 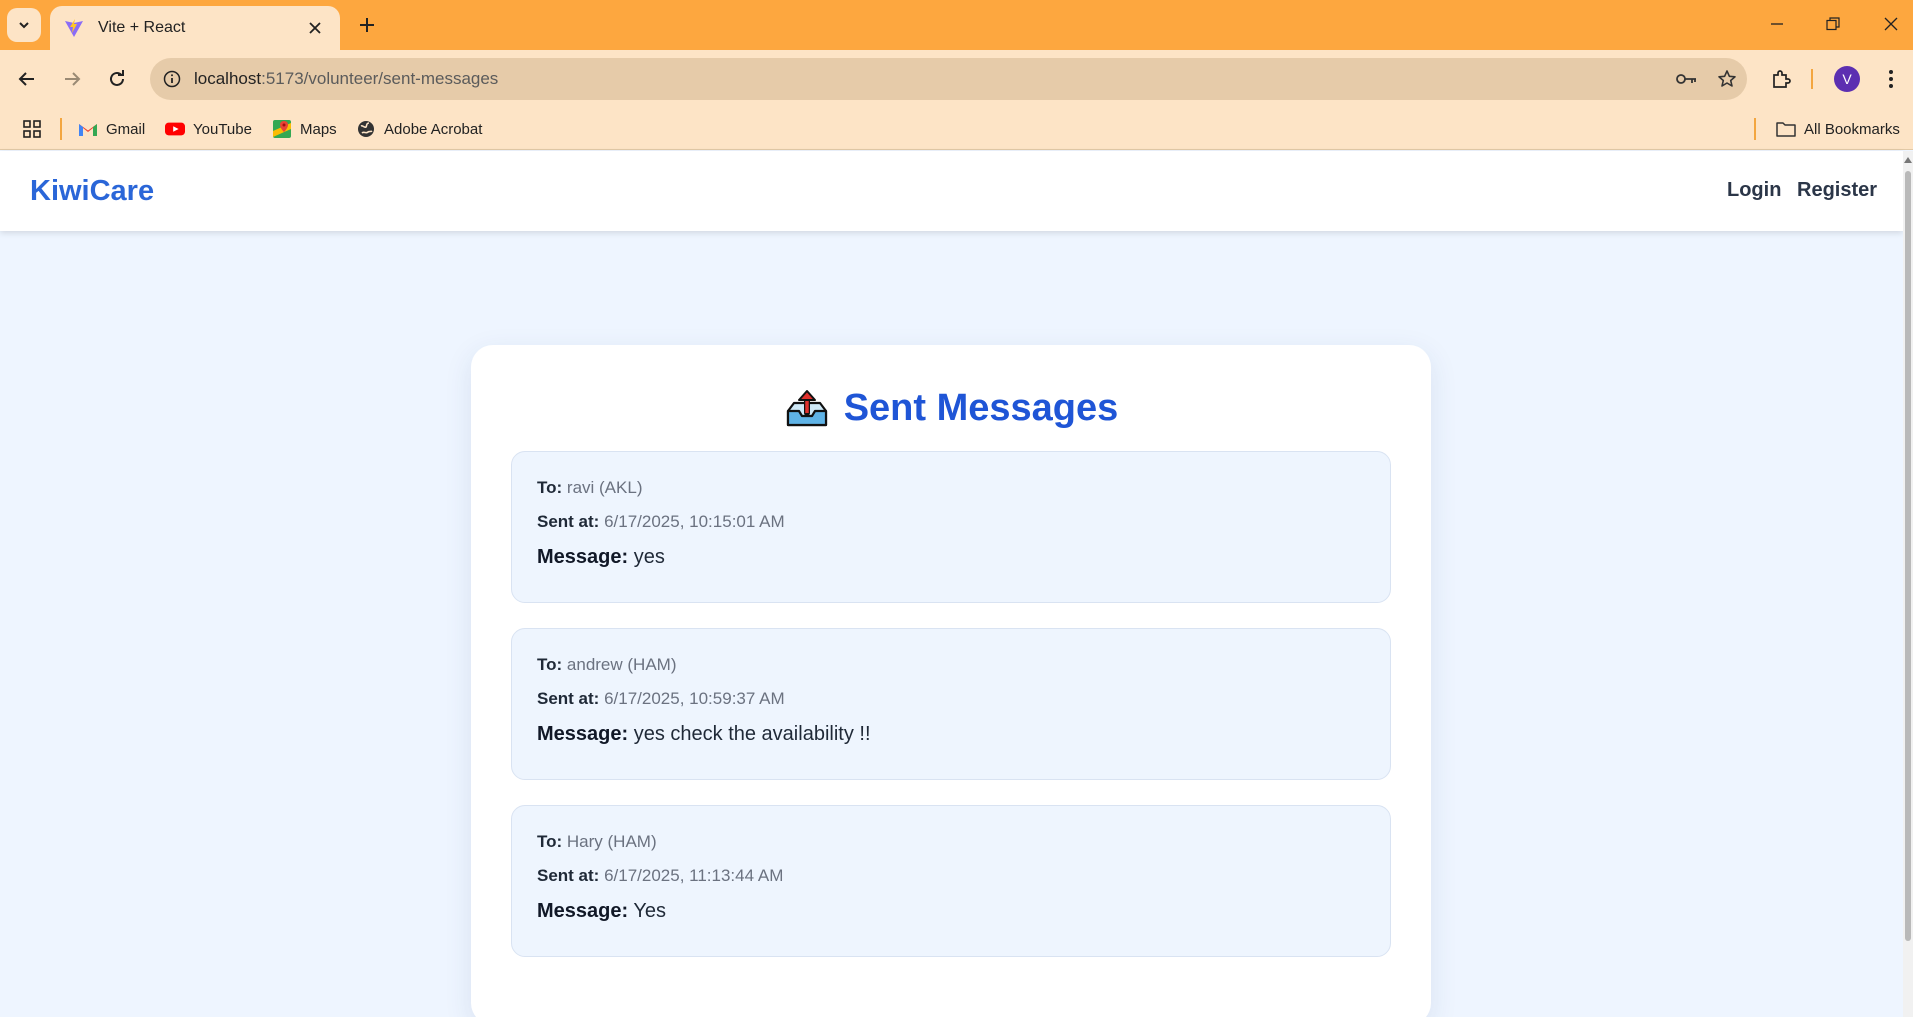 I want to click on minimize-icon, so click(x=1777, y=24).